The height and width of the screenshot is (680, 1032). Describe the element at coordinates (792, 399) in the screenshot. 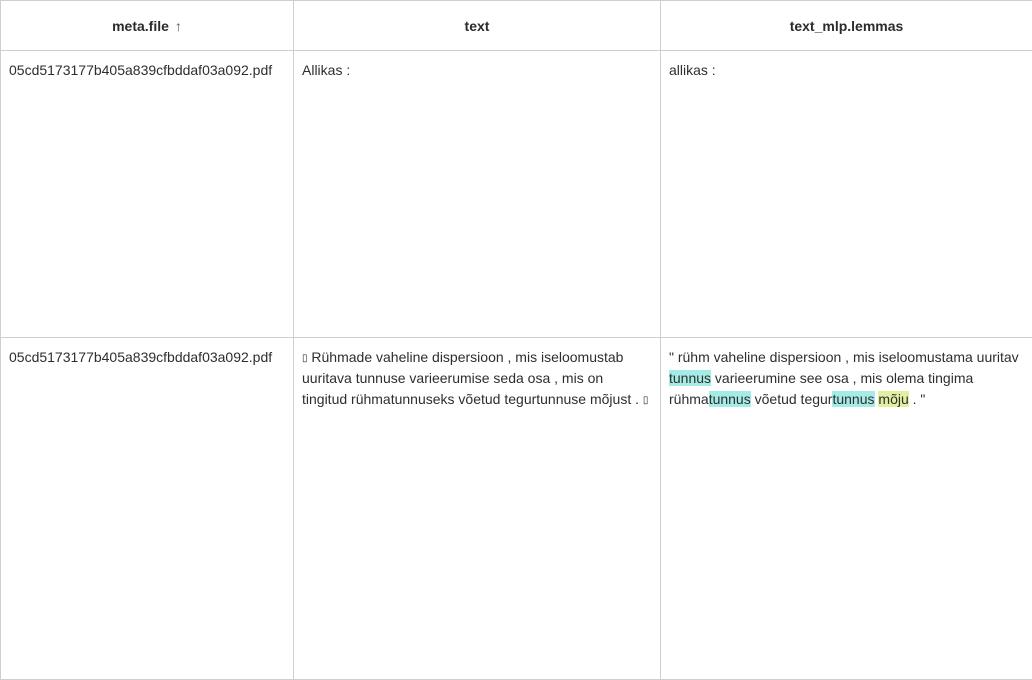

I see `lemmas-text: võetud tegur` at that location.